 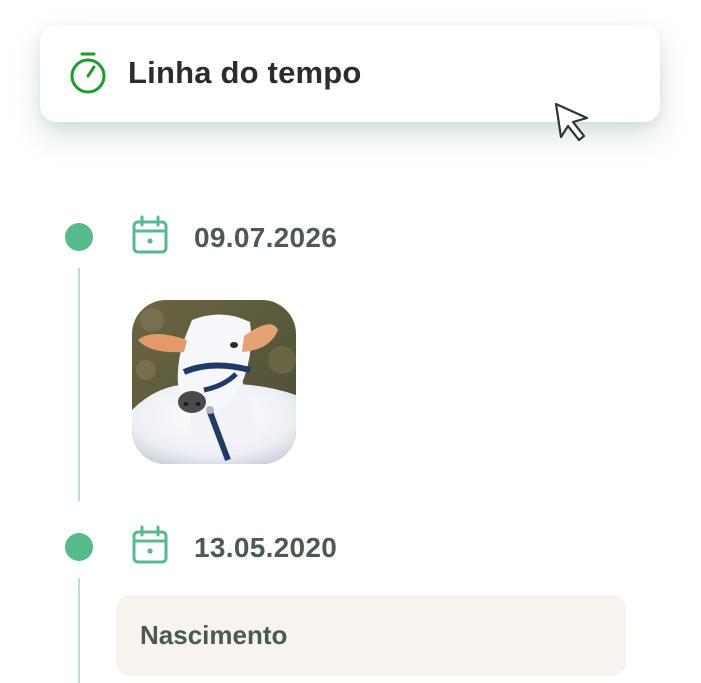 What do you see at coordinates (371, 635) in the screenshot?
I see `event-card-birth: Nascimento` at bounding box center [371, 635].